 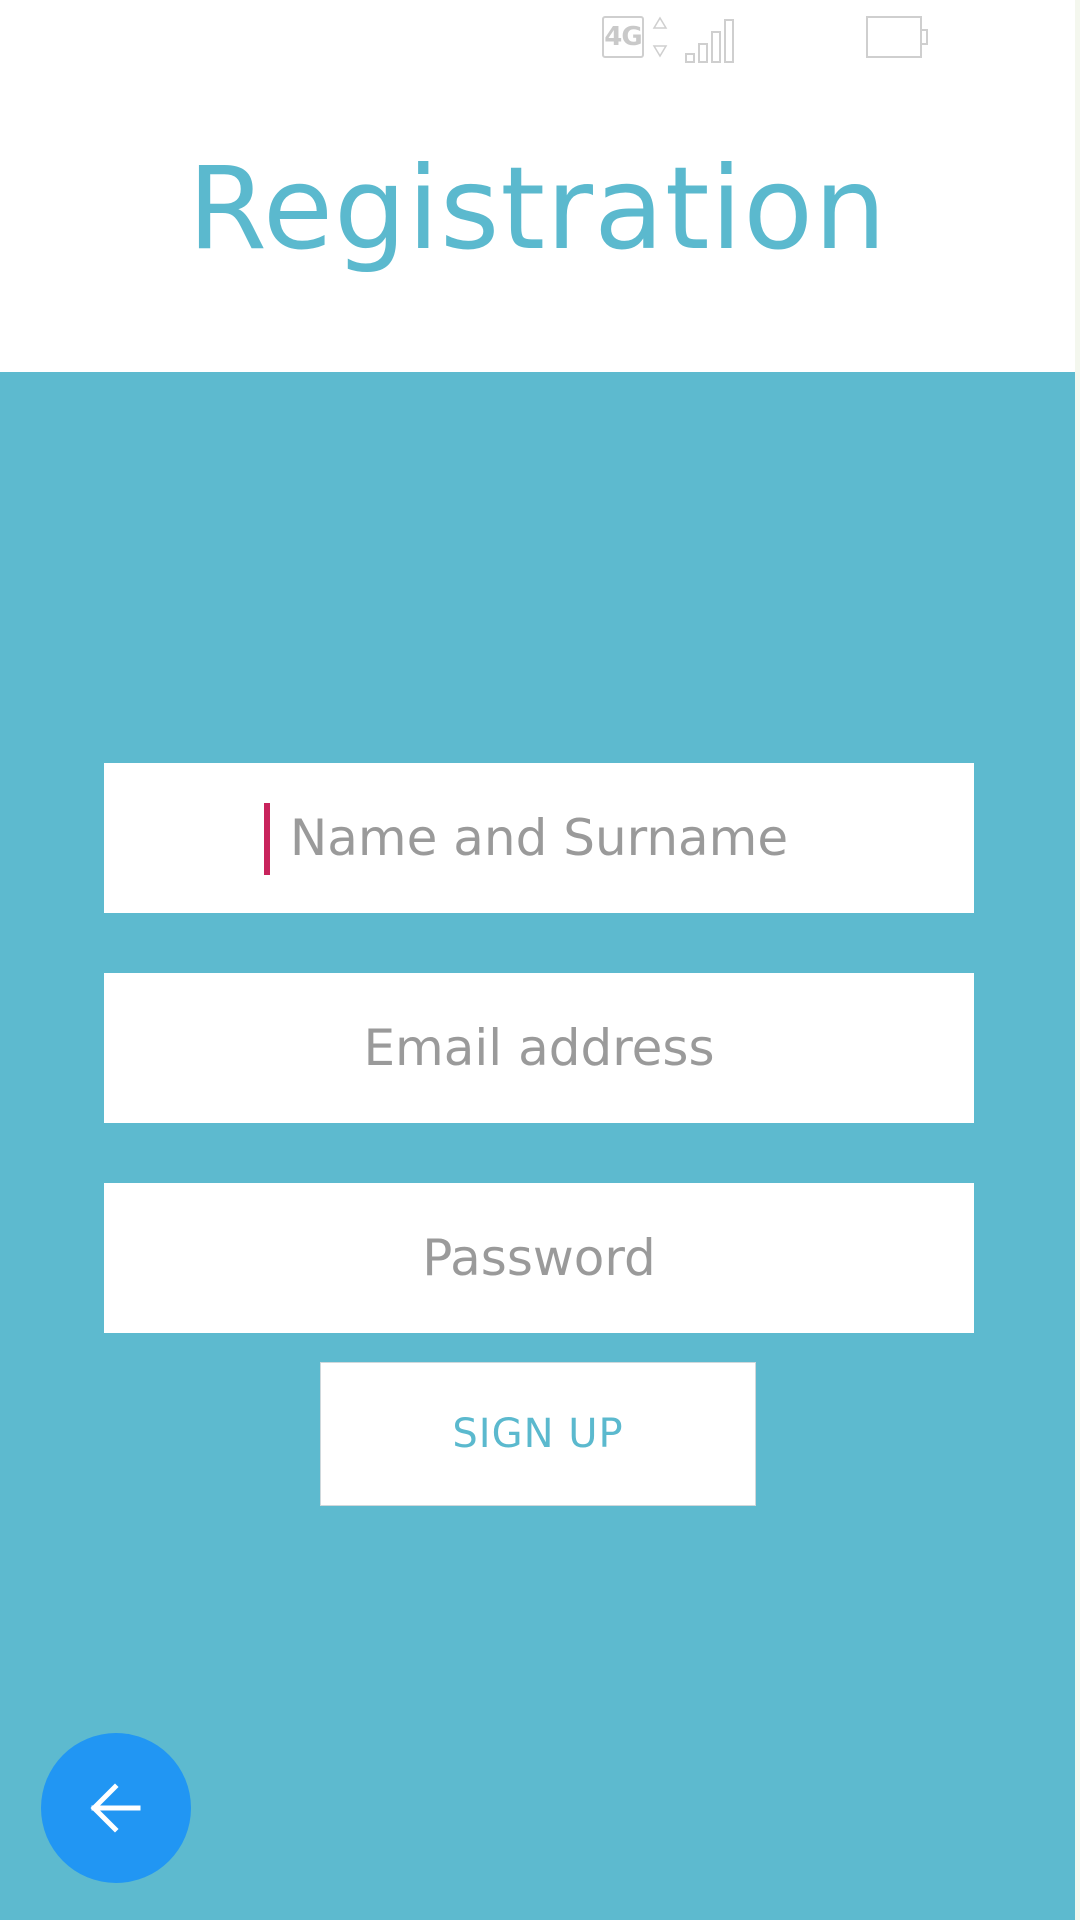 I want to click on sign-up-button: SIGN UP, so click(x=538, y=1434).